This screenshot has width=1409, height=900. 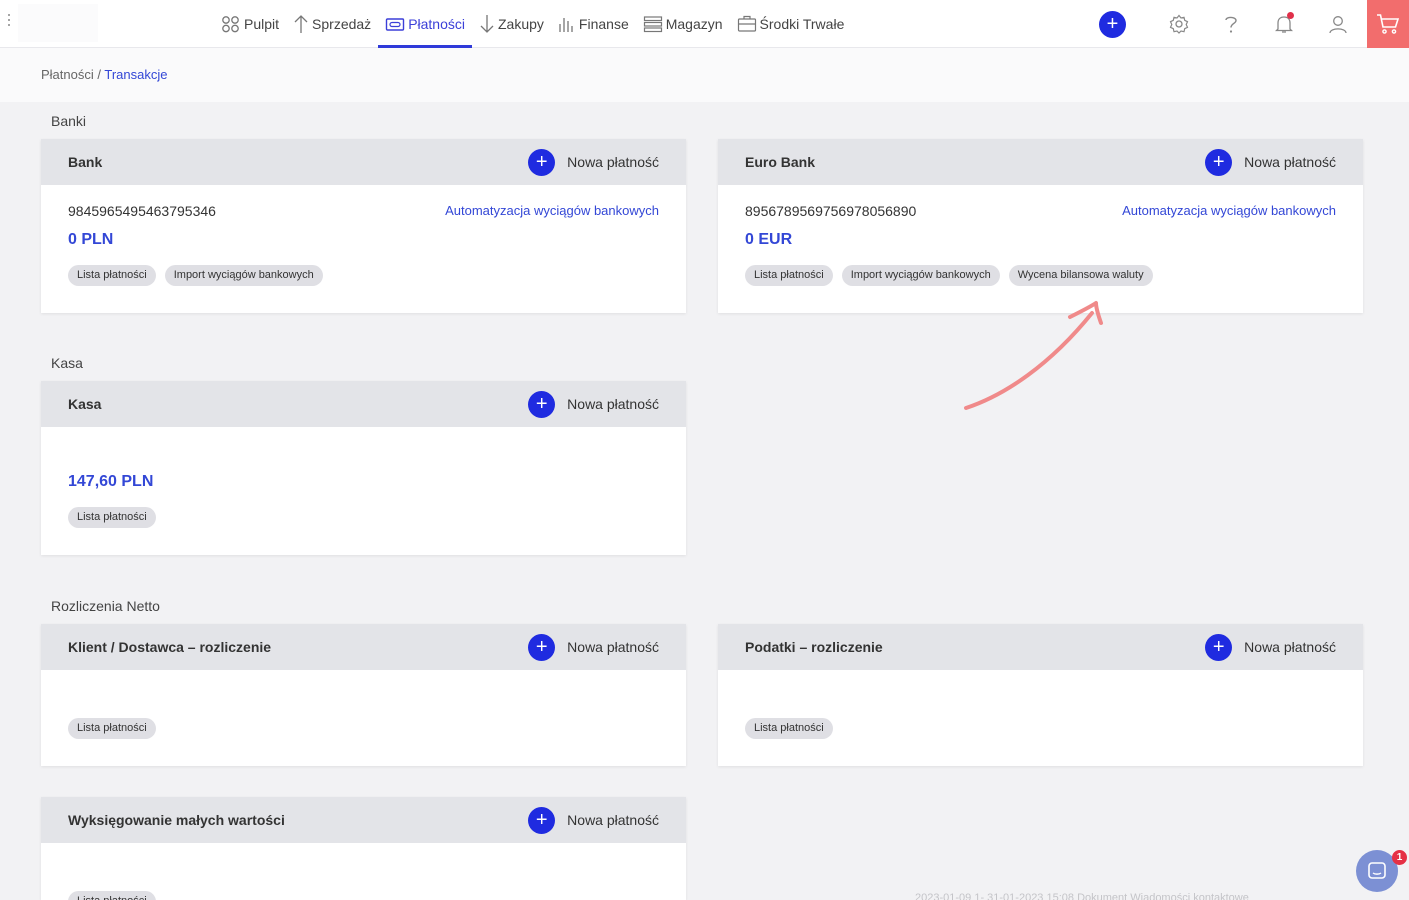 I want to click on add-button: +, so click(x=1112, y=24).